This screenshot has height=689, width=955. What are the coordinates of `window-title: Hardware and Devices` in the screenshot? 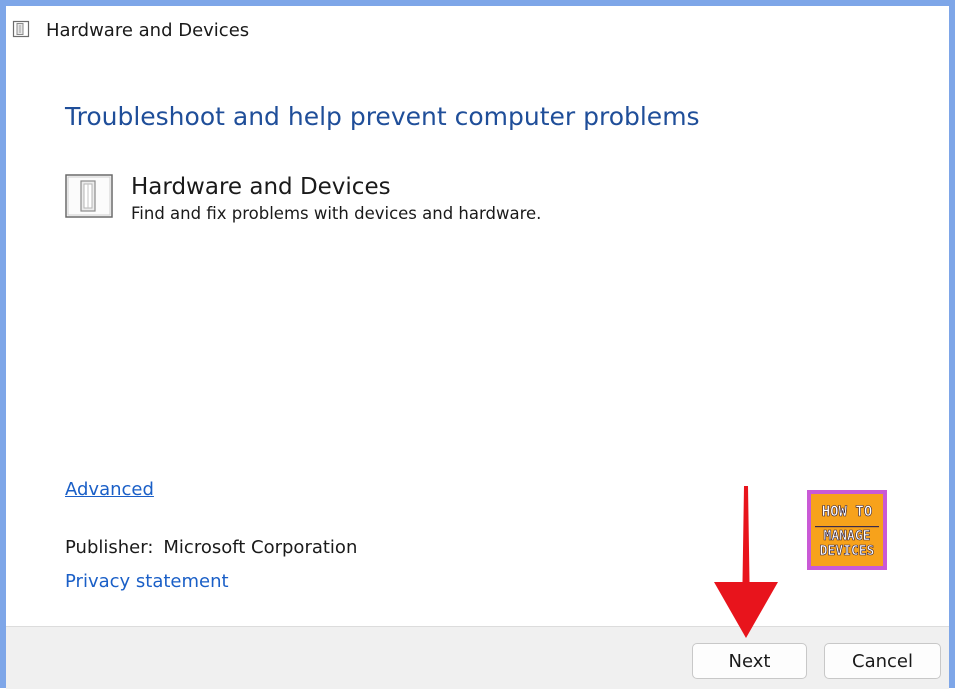 It's located at (148, 30).